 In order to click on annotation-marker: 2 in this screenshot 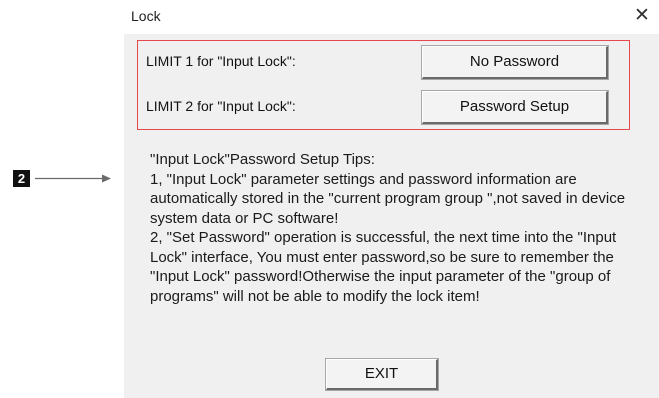, I will do `click(21, 178)`.